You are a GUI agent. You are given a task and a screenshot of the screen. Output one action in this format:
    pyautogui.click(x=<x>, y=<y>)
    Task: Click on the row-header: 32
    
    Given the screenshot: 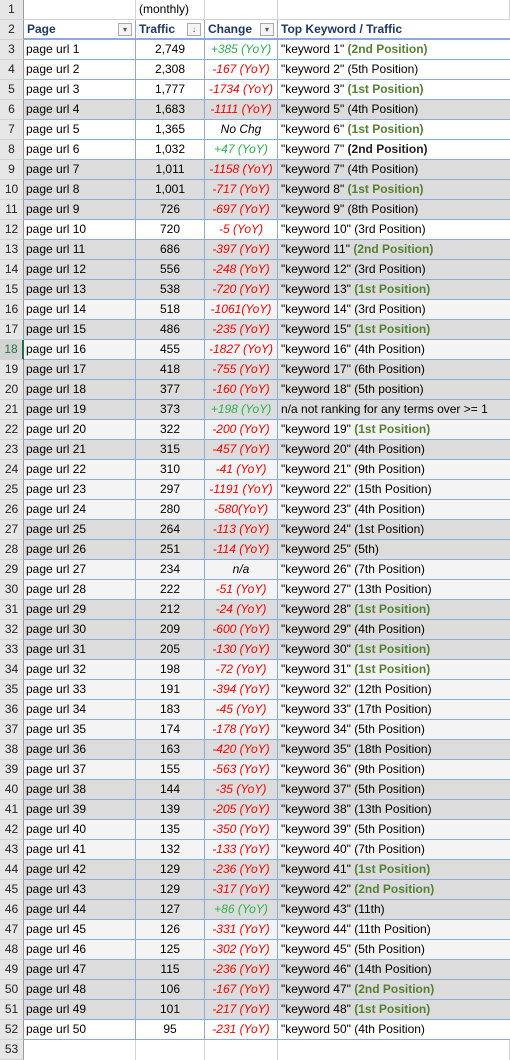 What is the action you would take?
    pyautogui.click(x=12, y=630)
    